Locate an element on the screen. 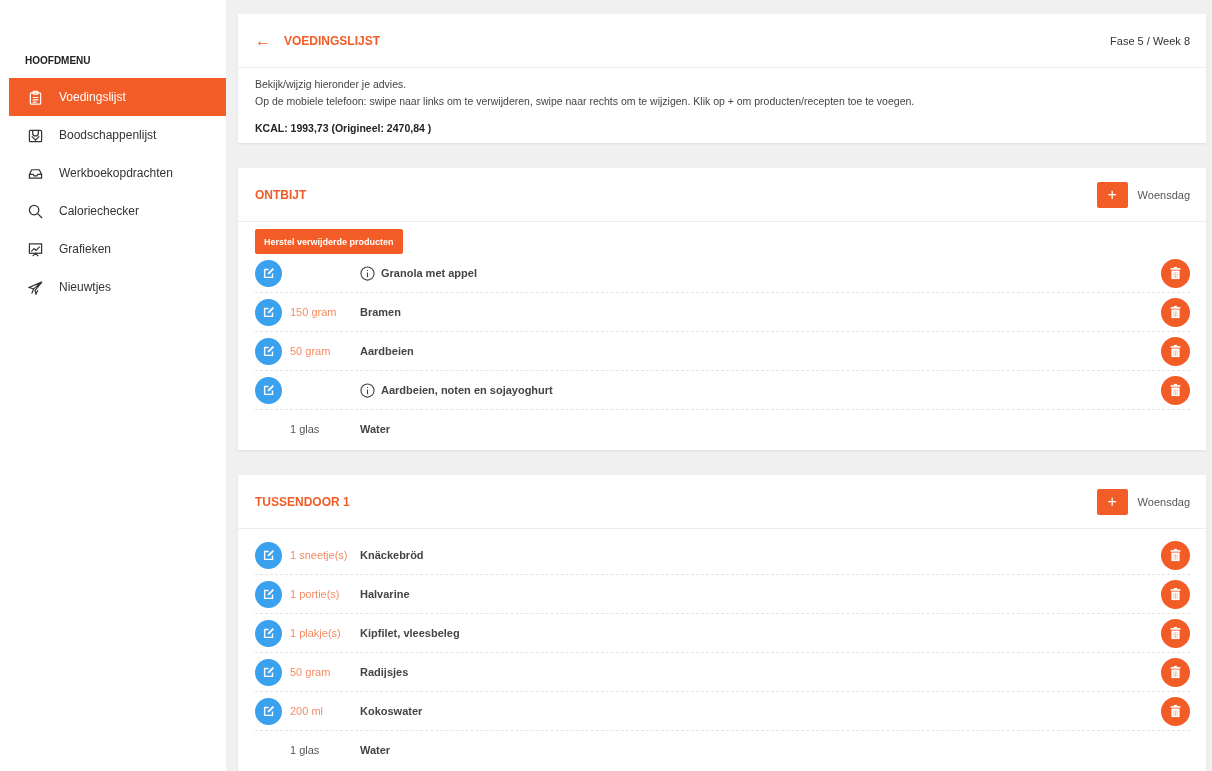 The width and height of the screenshot is (1212, 771). amount-text: 1 sneetje(s) is located at coordinates (319, 555).